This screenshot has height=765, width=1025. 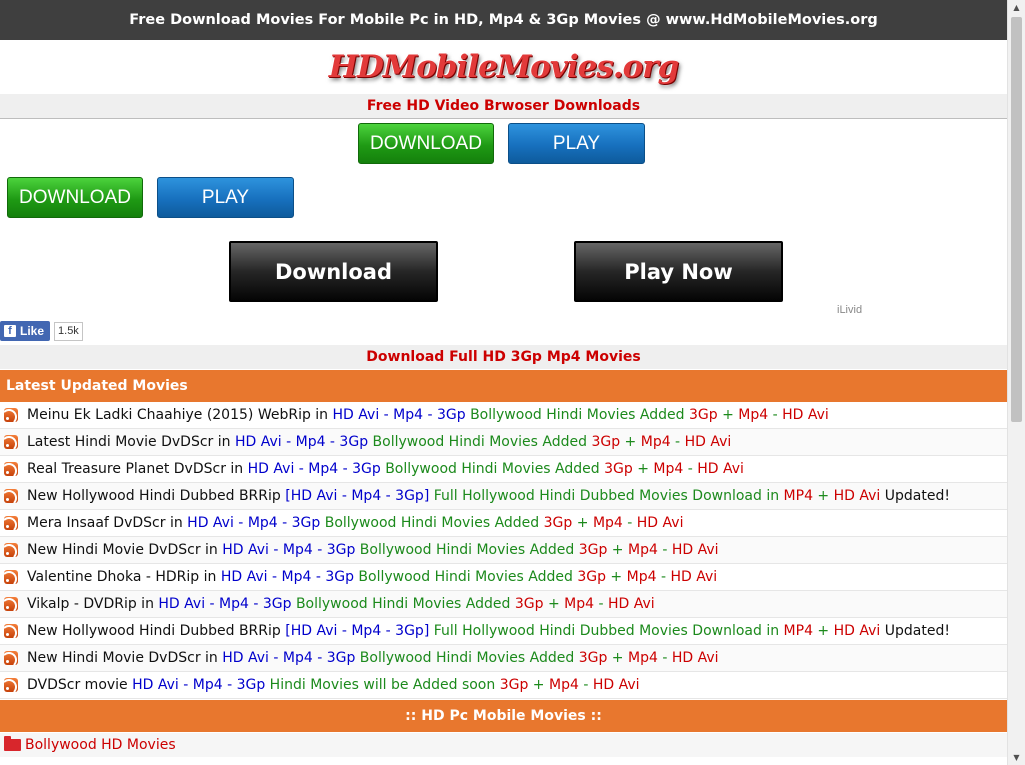 What do you see at coordinates (333, 271) in the screenshot?
I see `ilivid-download-button: Download` at bounding box center [333, 271].